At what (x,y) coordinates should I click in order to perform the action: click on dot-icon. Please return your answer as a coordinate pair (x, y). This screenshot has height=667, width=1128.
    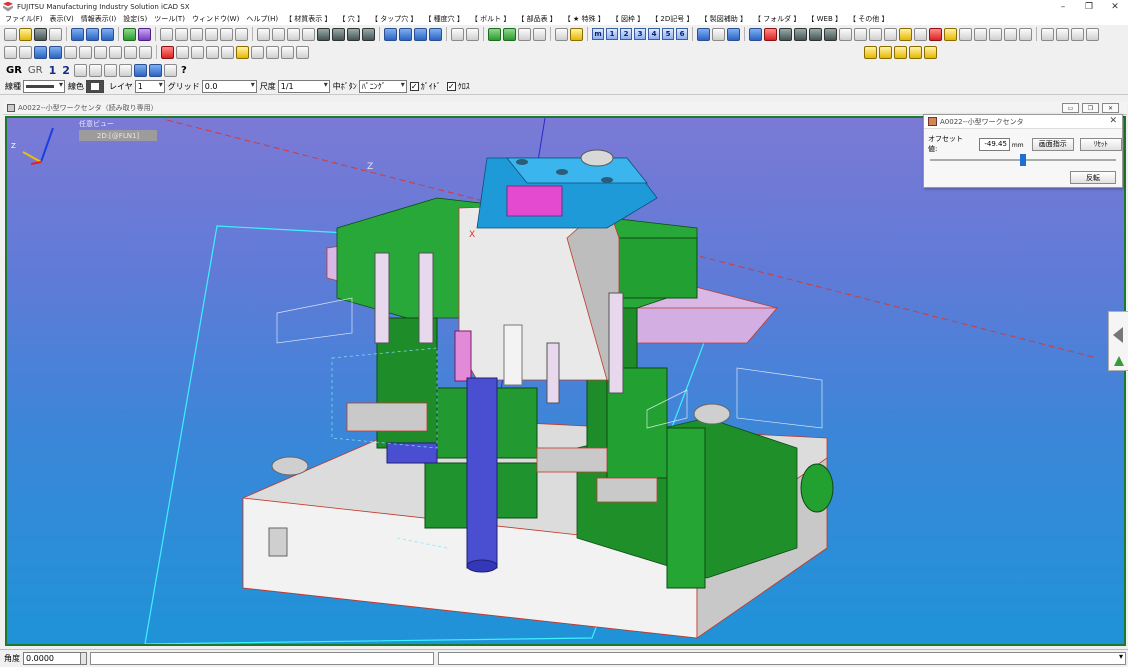
    Looking at the image, I should click on (167, 52).